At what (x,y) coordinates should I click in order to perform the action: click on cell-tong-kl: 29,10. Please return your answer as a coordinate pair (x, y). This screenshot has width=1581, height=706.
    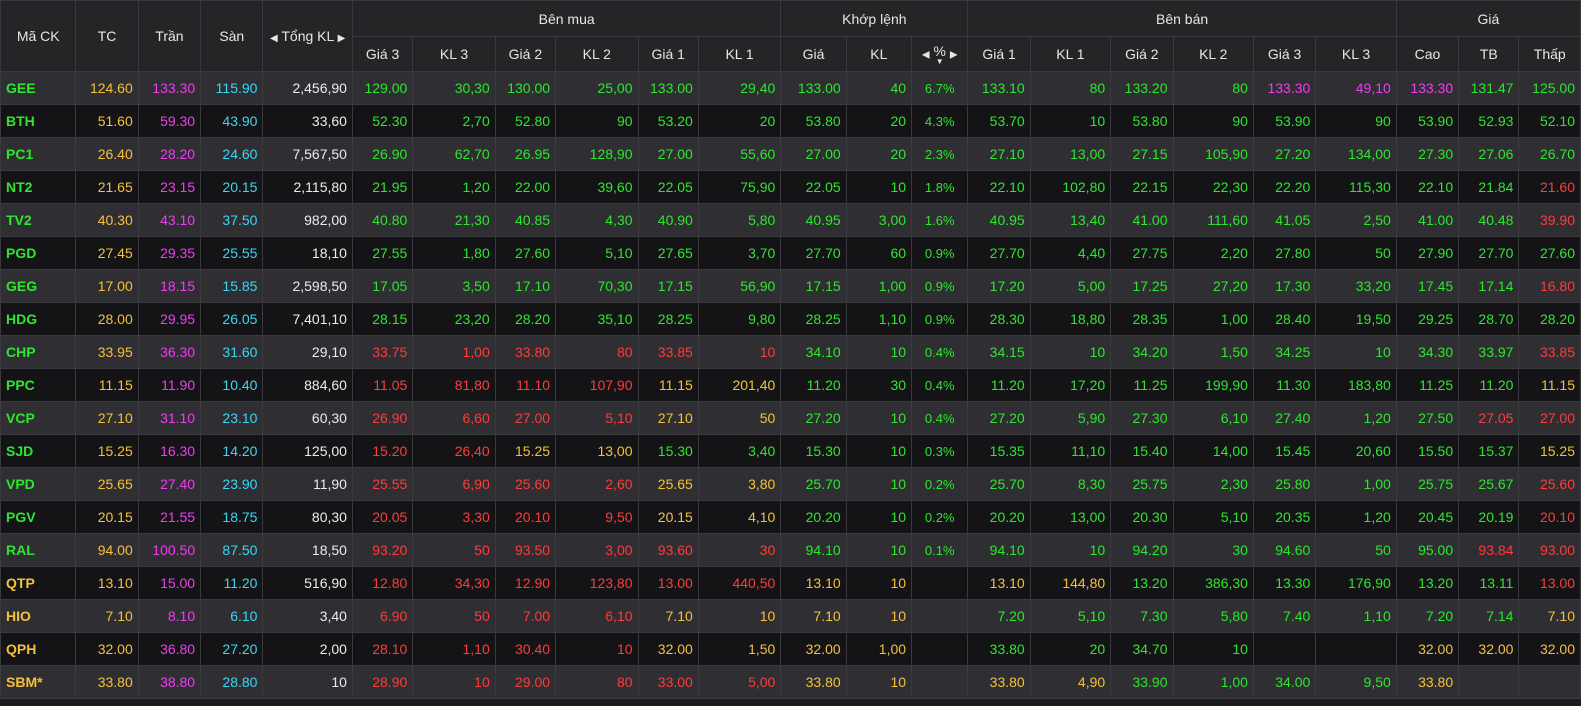
    Looking at the image, I should click on (307, 352).